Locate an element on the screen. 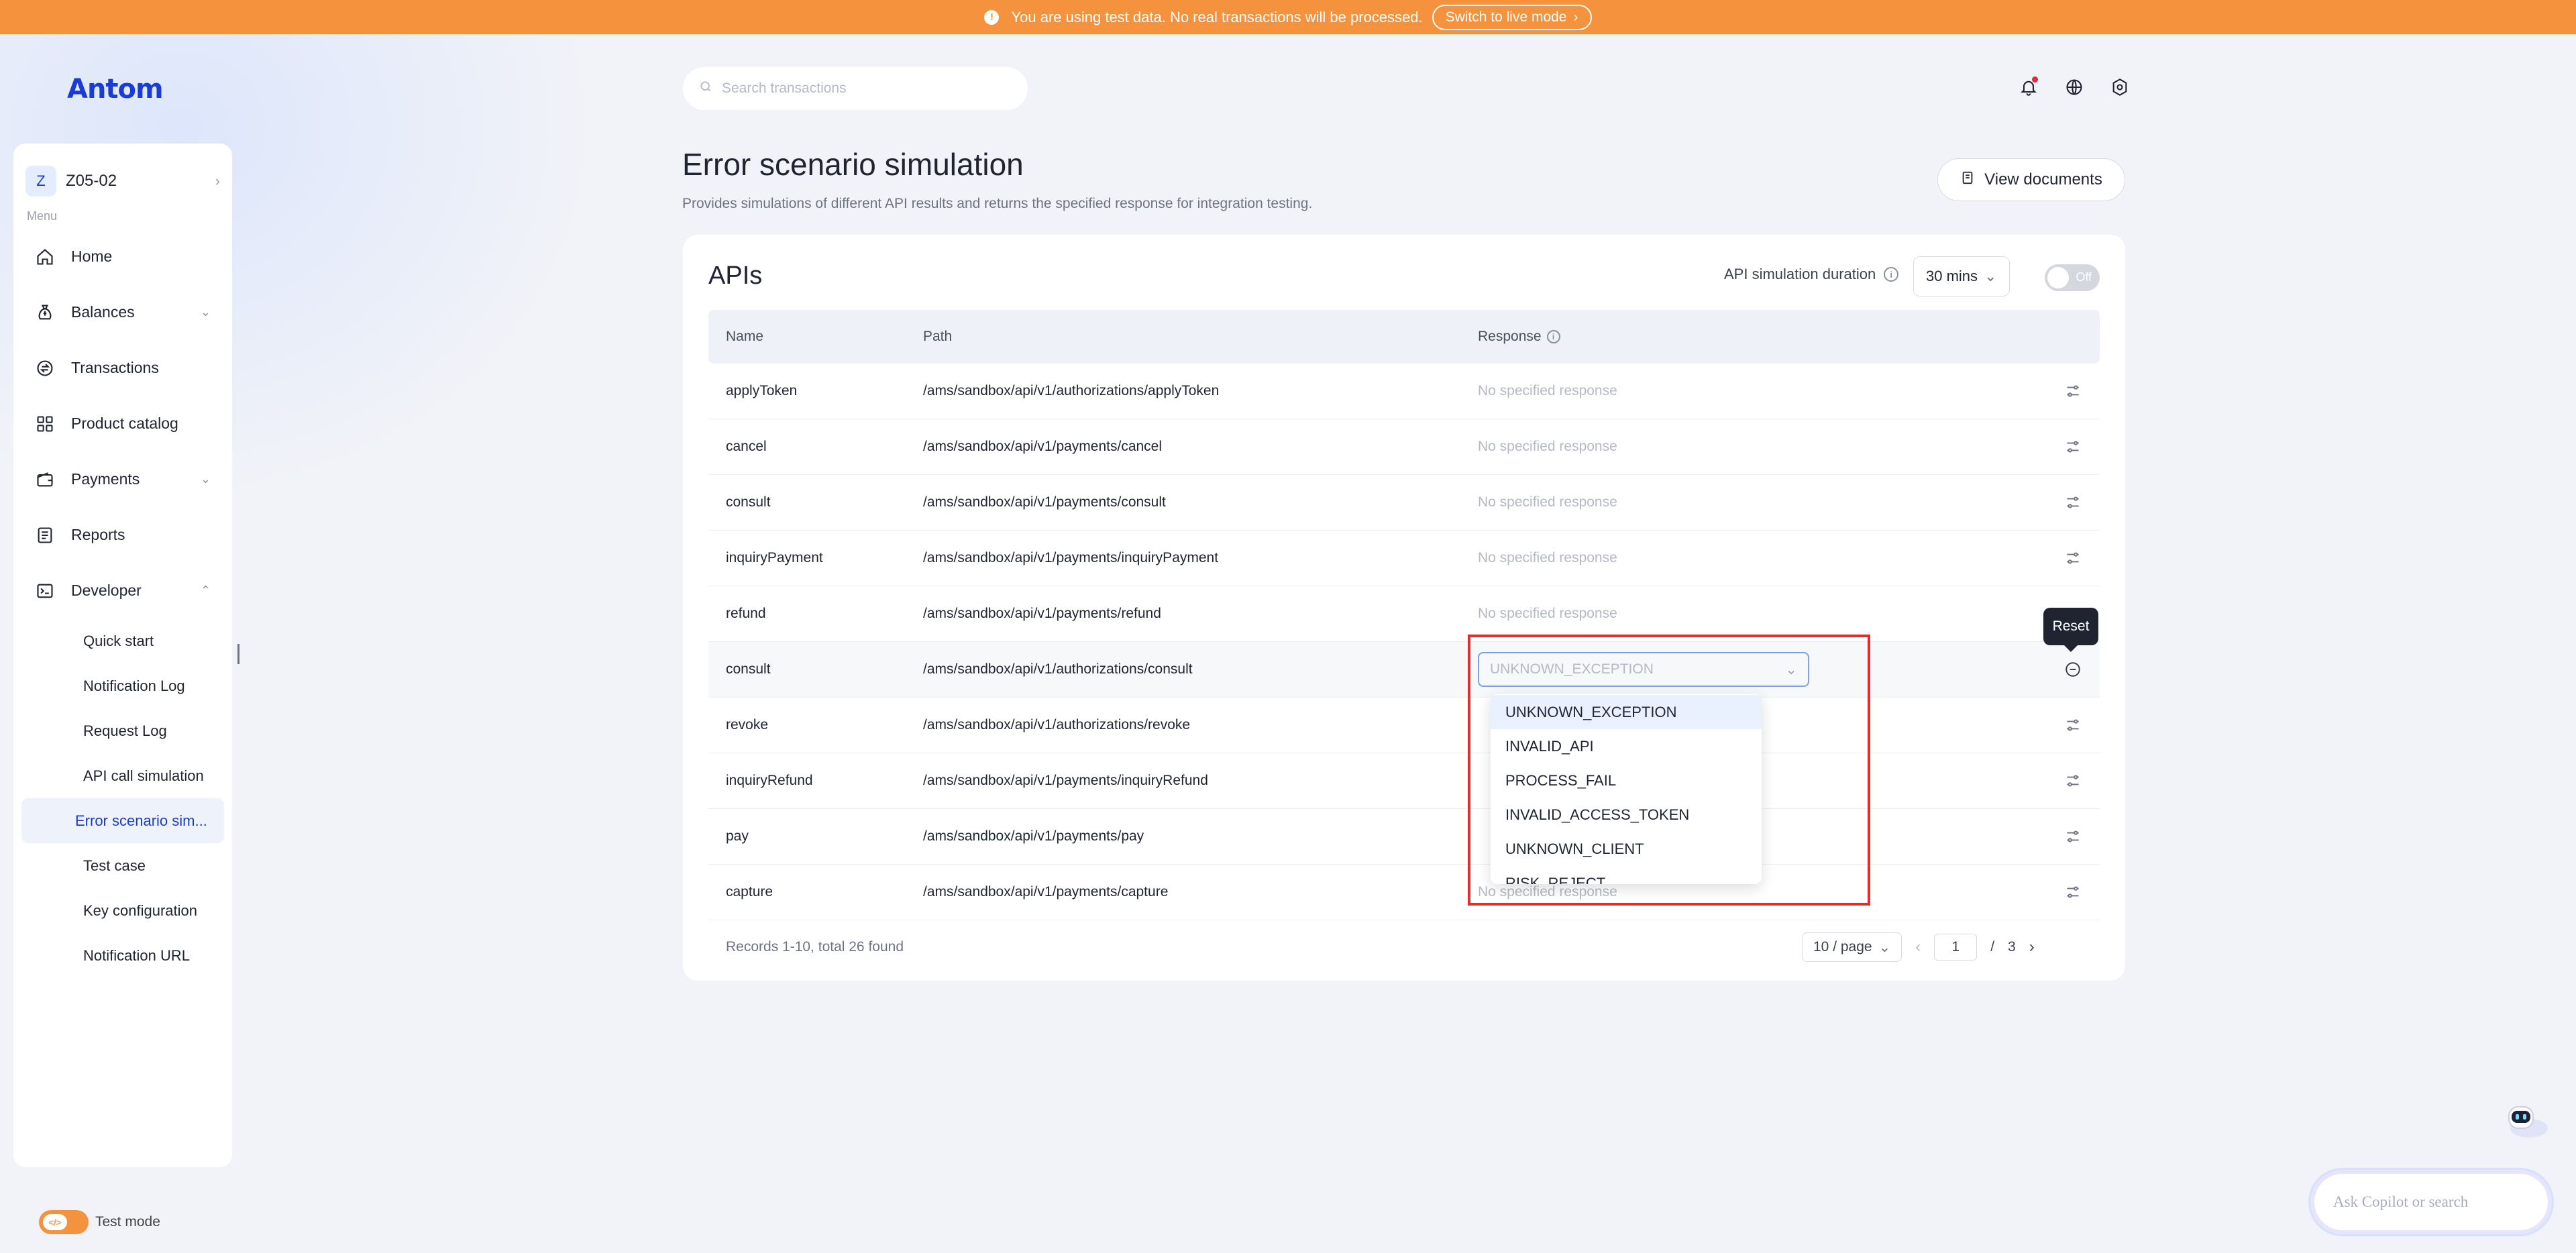  page-number-input: 1 is located at coordinates (1956, 947).